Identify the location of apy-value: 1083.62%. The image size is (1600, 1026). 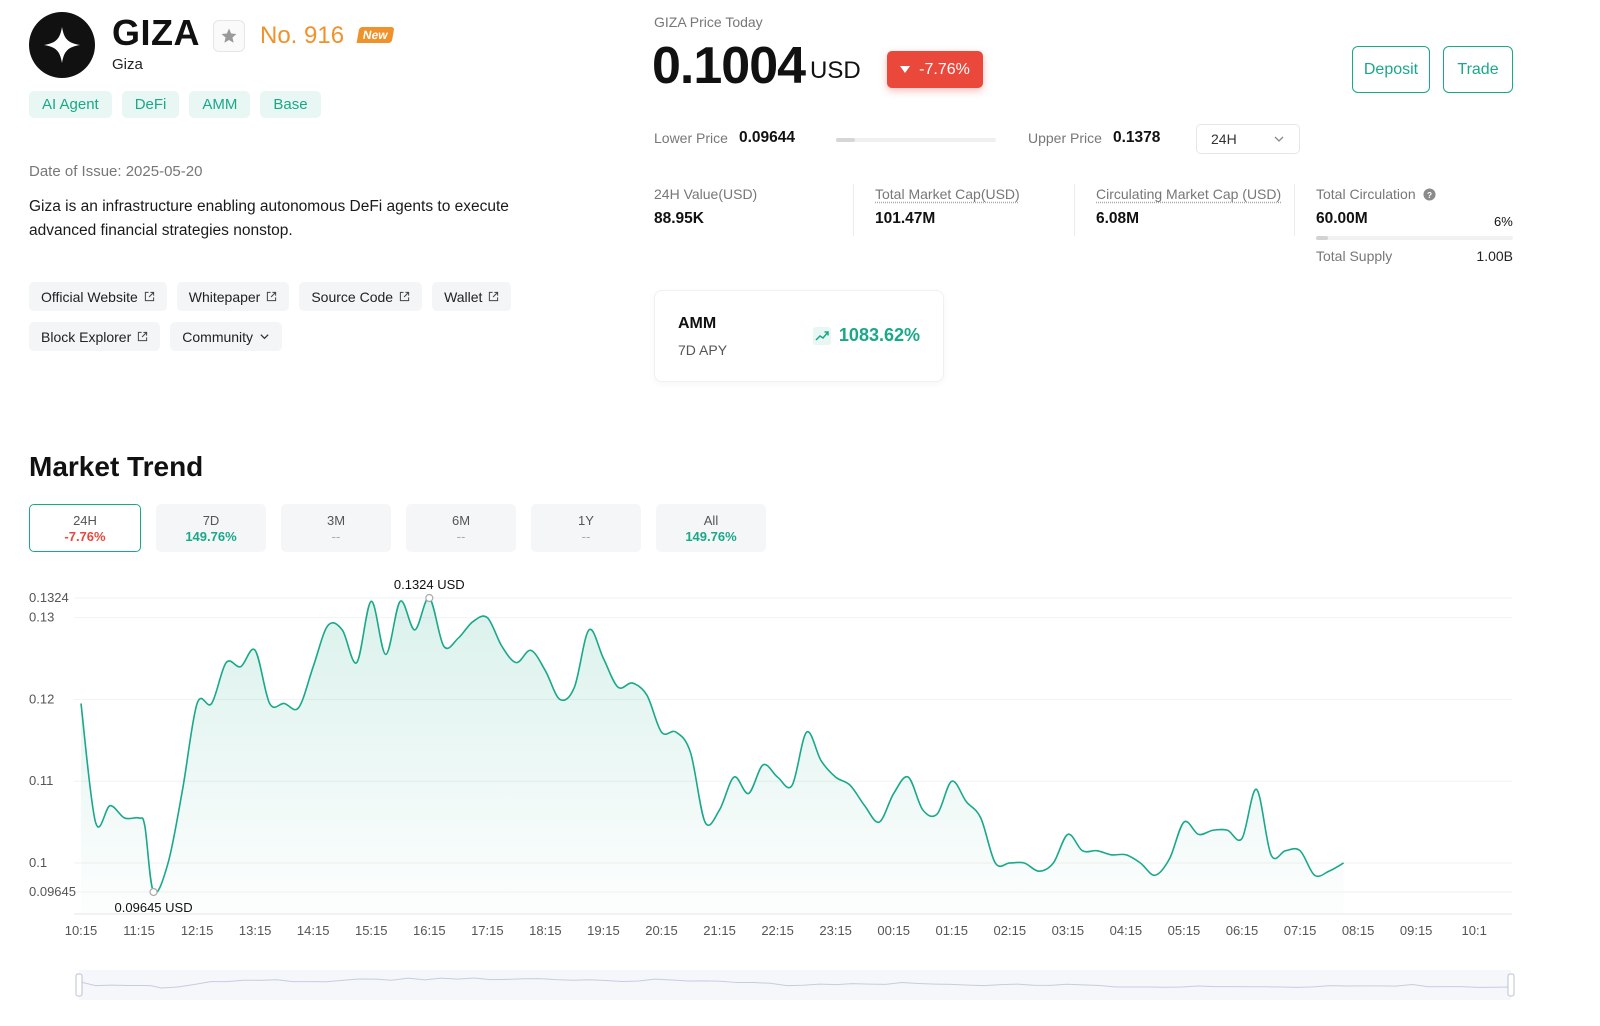
(879, 335).